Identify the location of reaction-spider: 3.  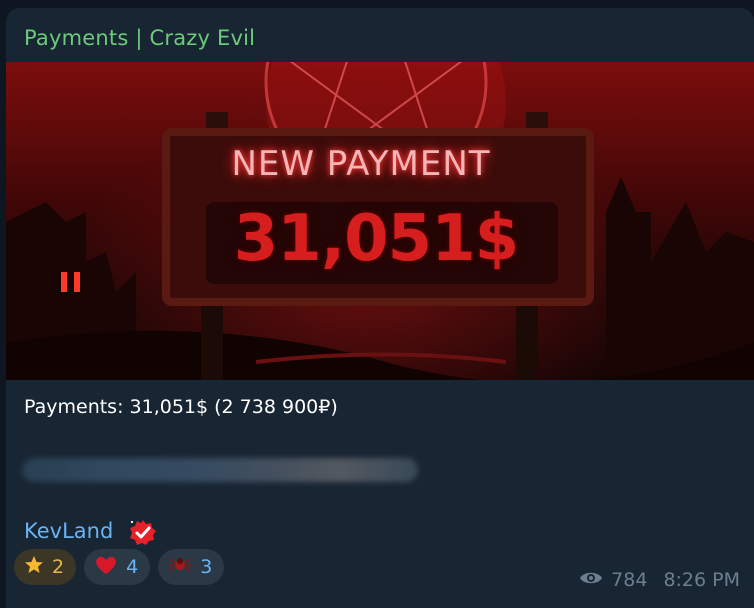
(191, 567).